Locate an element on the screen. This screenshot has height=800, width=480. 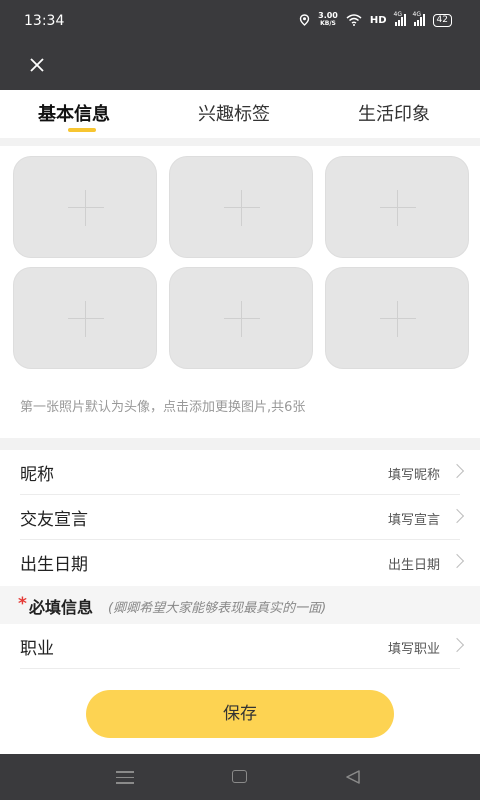
status-time: 13:34 is located at coordinates (44, 21).